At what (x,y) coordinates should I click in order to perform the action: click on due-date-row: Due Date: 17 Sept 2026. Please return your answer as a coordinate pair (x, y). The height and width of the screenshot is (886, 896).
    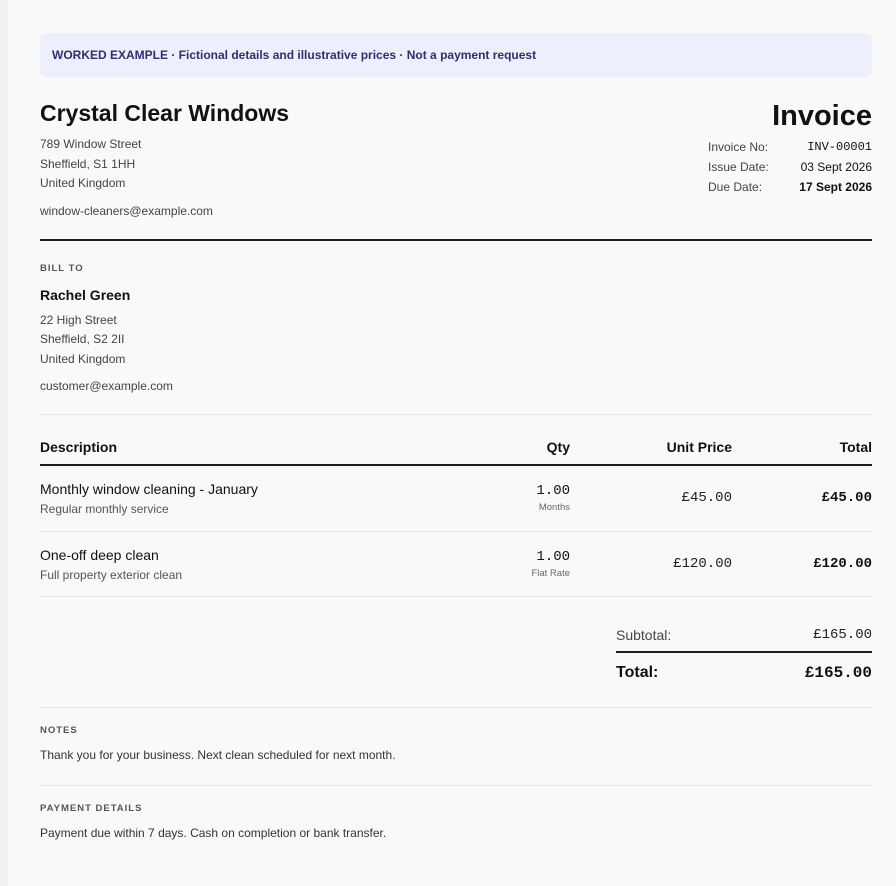
    Looking at the image, I should click on (790, 187).